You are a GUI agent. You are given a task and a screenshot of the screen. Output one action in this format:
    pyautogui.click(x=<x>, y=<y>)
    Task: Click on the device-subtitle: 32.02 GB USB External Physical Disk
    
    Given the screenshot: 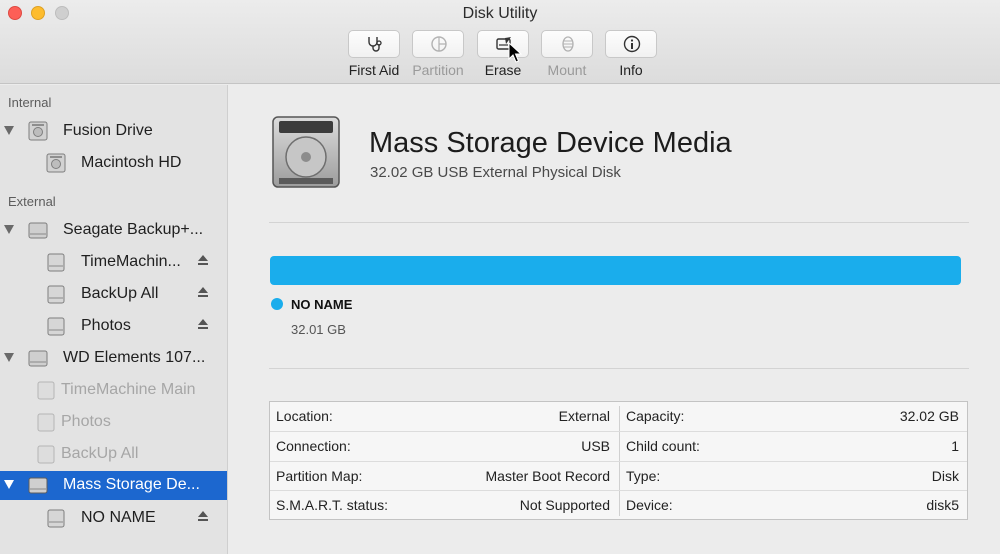 What is the action you would take?
    pyautogui.click(x=495, y=172)
    